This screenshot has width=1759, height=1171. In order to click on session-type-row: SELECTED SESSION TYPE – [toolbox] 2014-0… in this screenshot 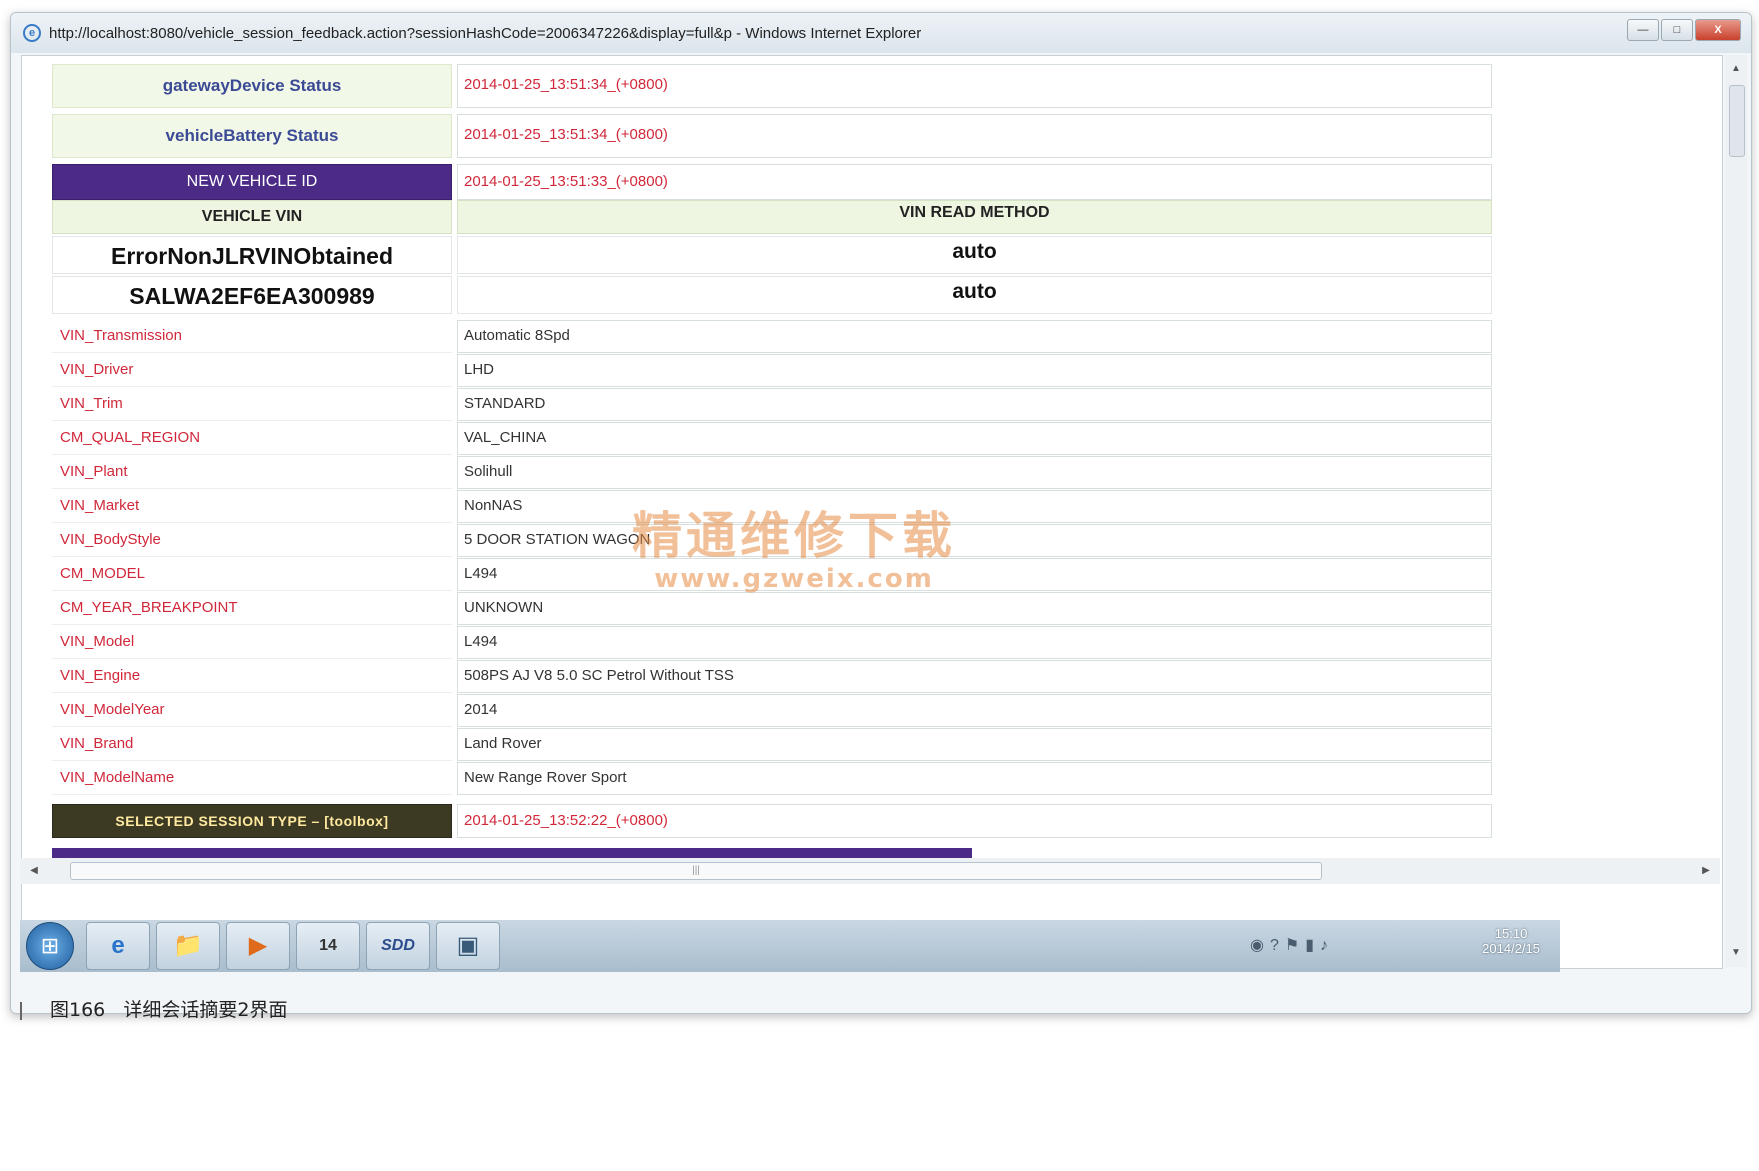, I will do `click(772, 821)`.